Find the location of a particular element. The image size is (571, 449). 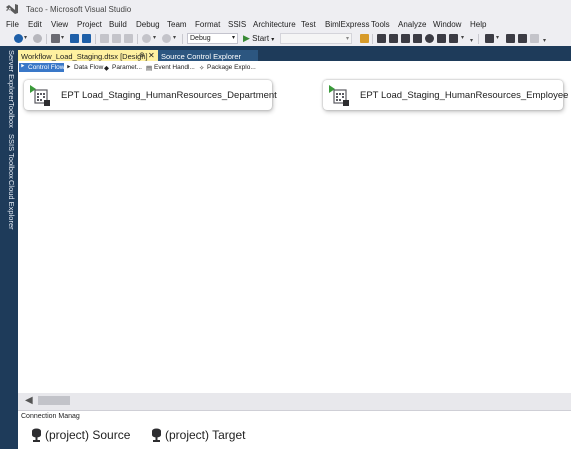

connection-manager-item: (project) Target is located at coordinates (206, 435).